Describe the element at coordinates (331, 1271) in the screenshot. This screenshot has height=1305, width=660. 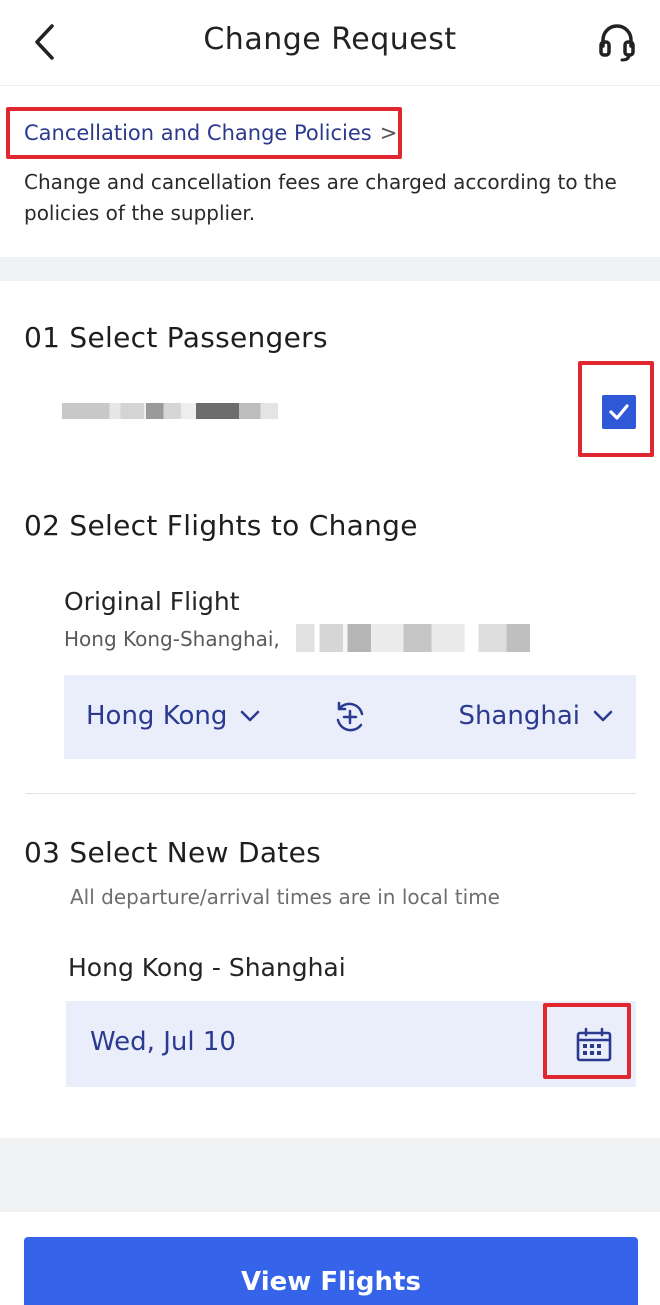
I see `view-flights-button: View Flights` at that location.